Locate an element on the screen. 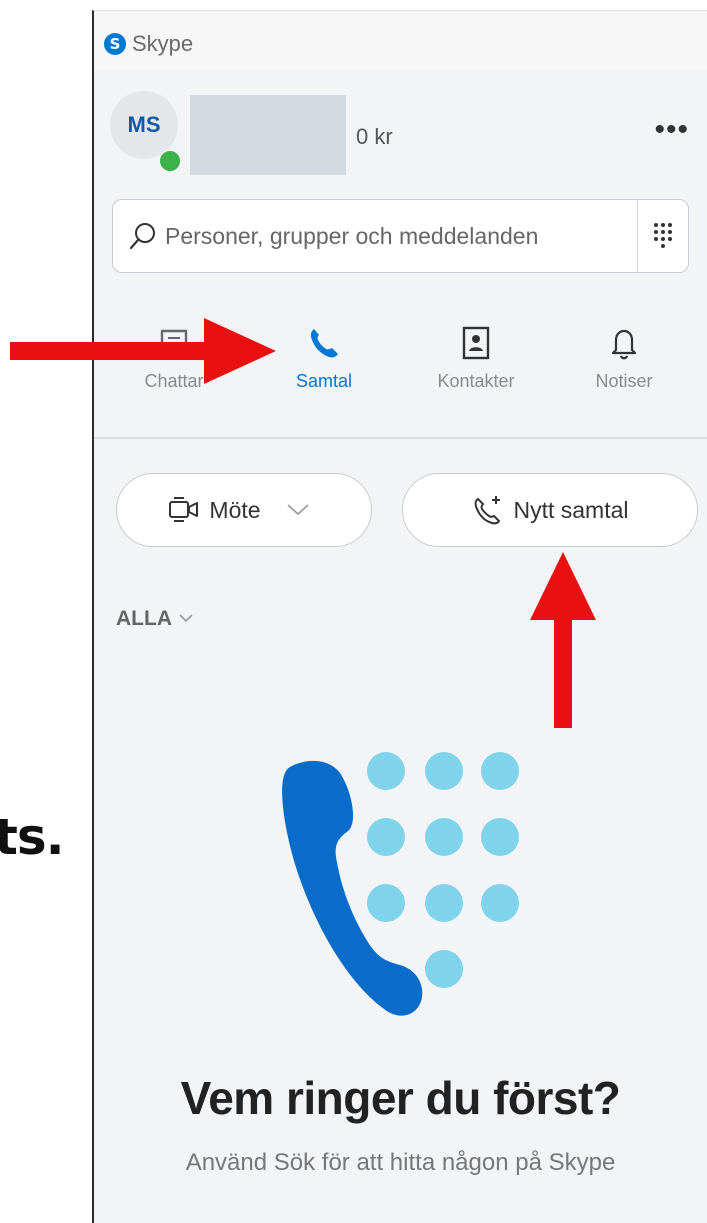 The image size is (707, 1223). filter-dropdown: ALLA is located at coordinates (155, 619).